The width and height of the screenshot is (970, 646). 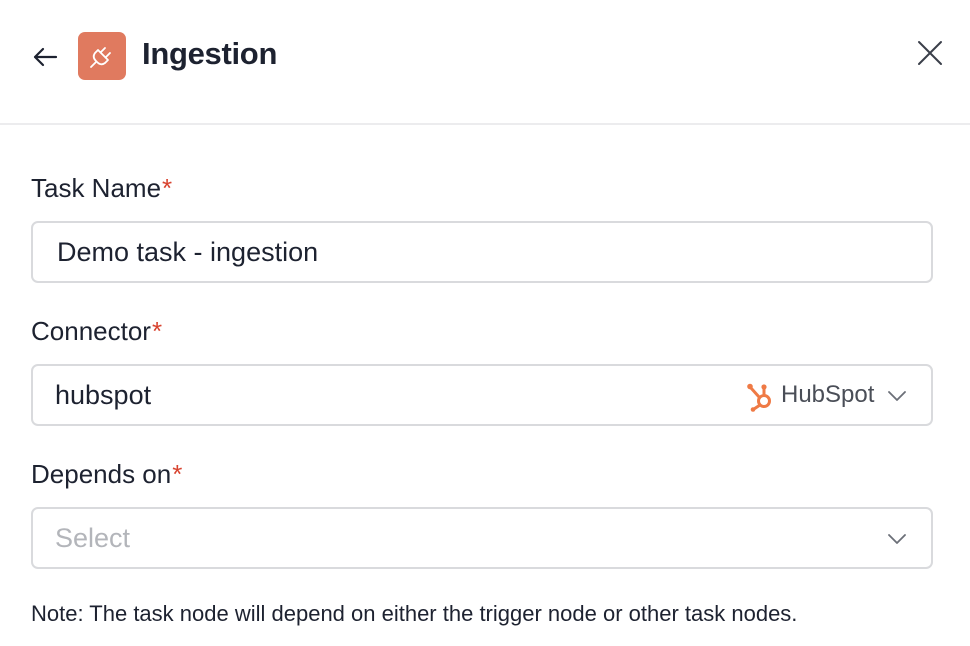 I want to click on connector-label-text: Connector, so click(x=91, y=331).